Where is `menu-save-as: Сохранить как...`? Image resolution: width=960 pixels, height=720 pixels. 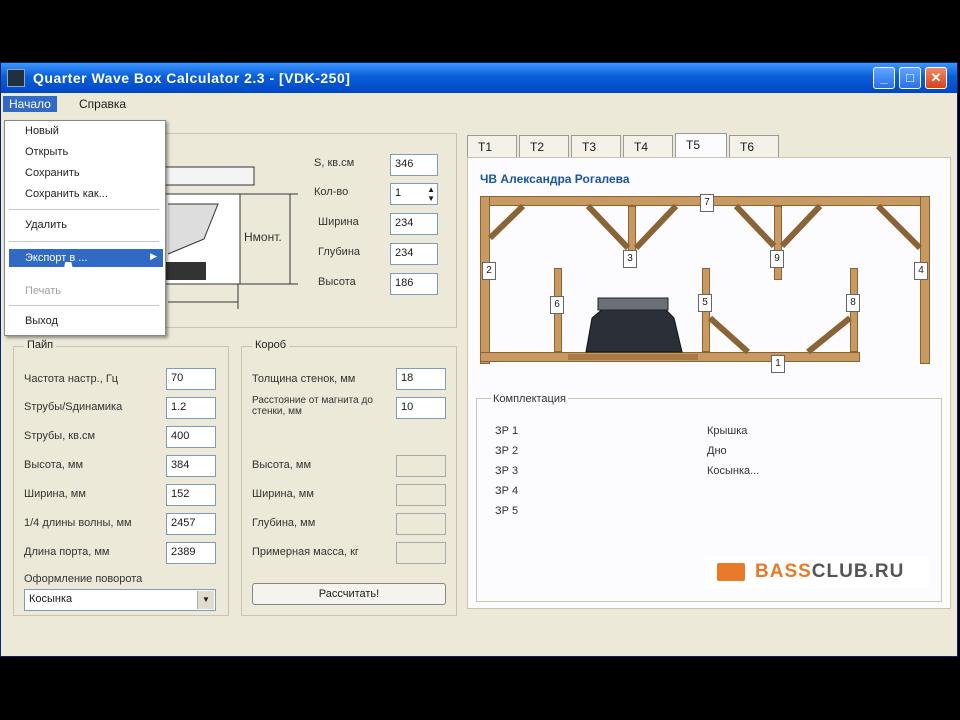 menu-save-as: Сохранить как... is located at coordinates (66, 194).